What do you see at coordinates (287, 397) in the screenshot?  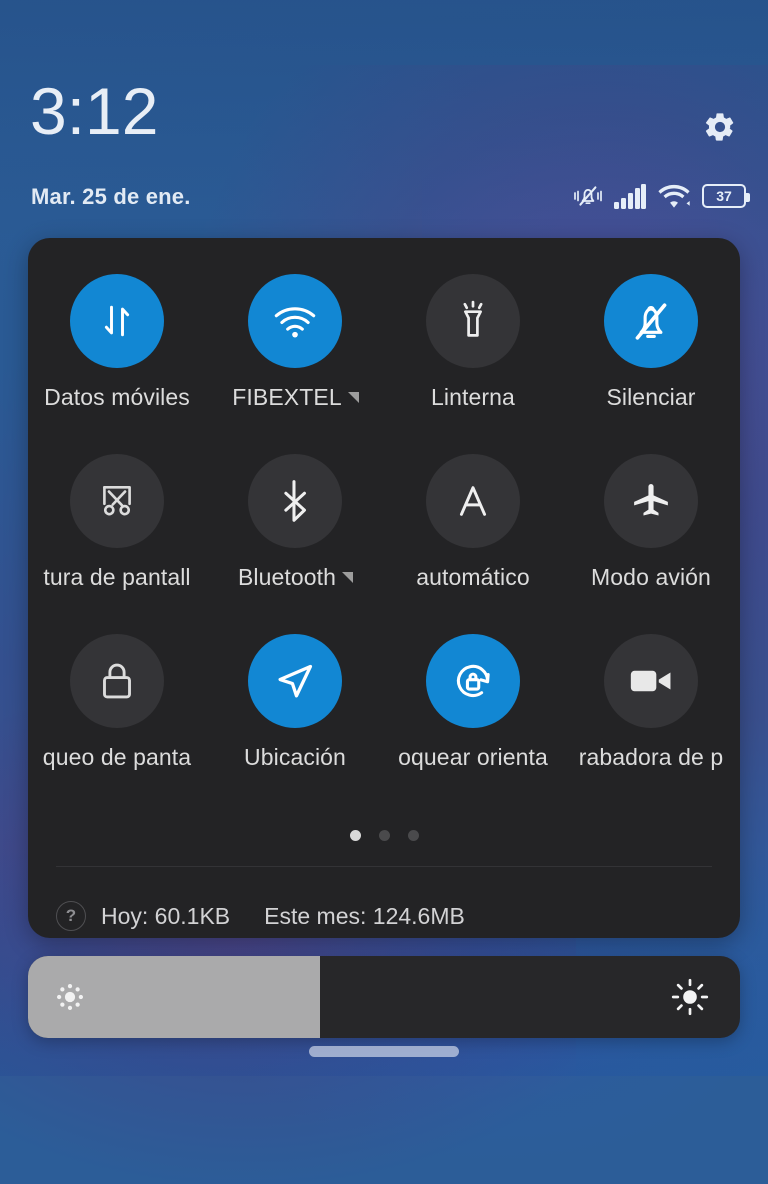 I see `tile-label: FIBEXTEL` at bounding box center [287, 397].